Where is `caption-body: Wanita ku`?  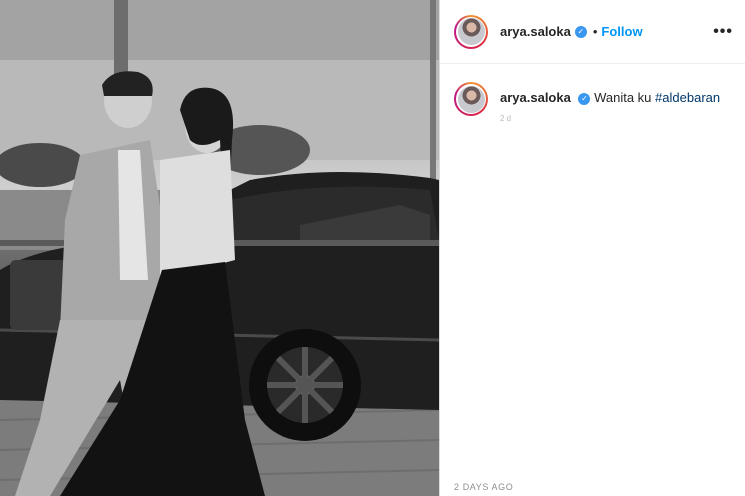 caption-body: Wanita ku is located at coordinates (623, 97).